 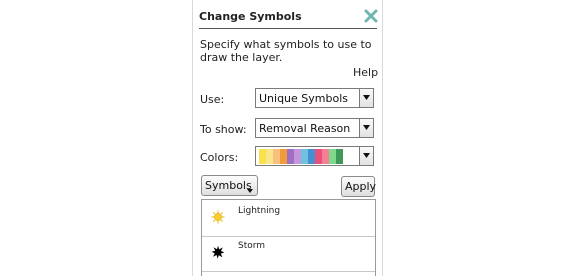 What do you see at coordinates (259, 211) in the screenshot?
I see `list-item-label: Lightning` at bounding box center [259, 211].